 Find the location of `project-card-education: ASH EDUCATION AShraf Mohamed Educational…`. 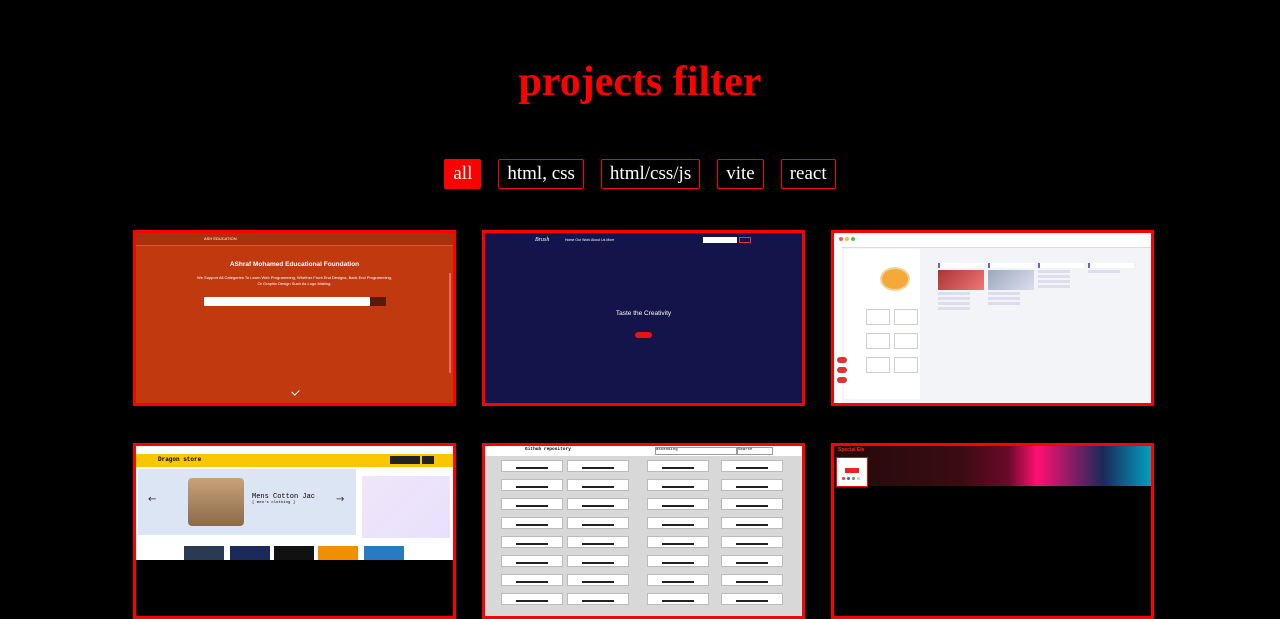

project-card-education: ASH EDUCATION AShraf Mohamed Educational… is located at coordinates (294, 318).